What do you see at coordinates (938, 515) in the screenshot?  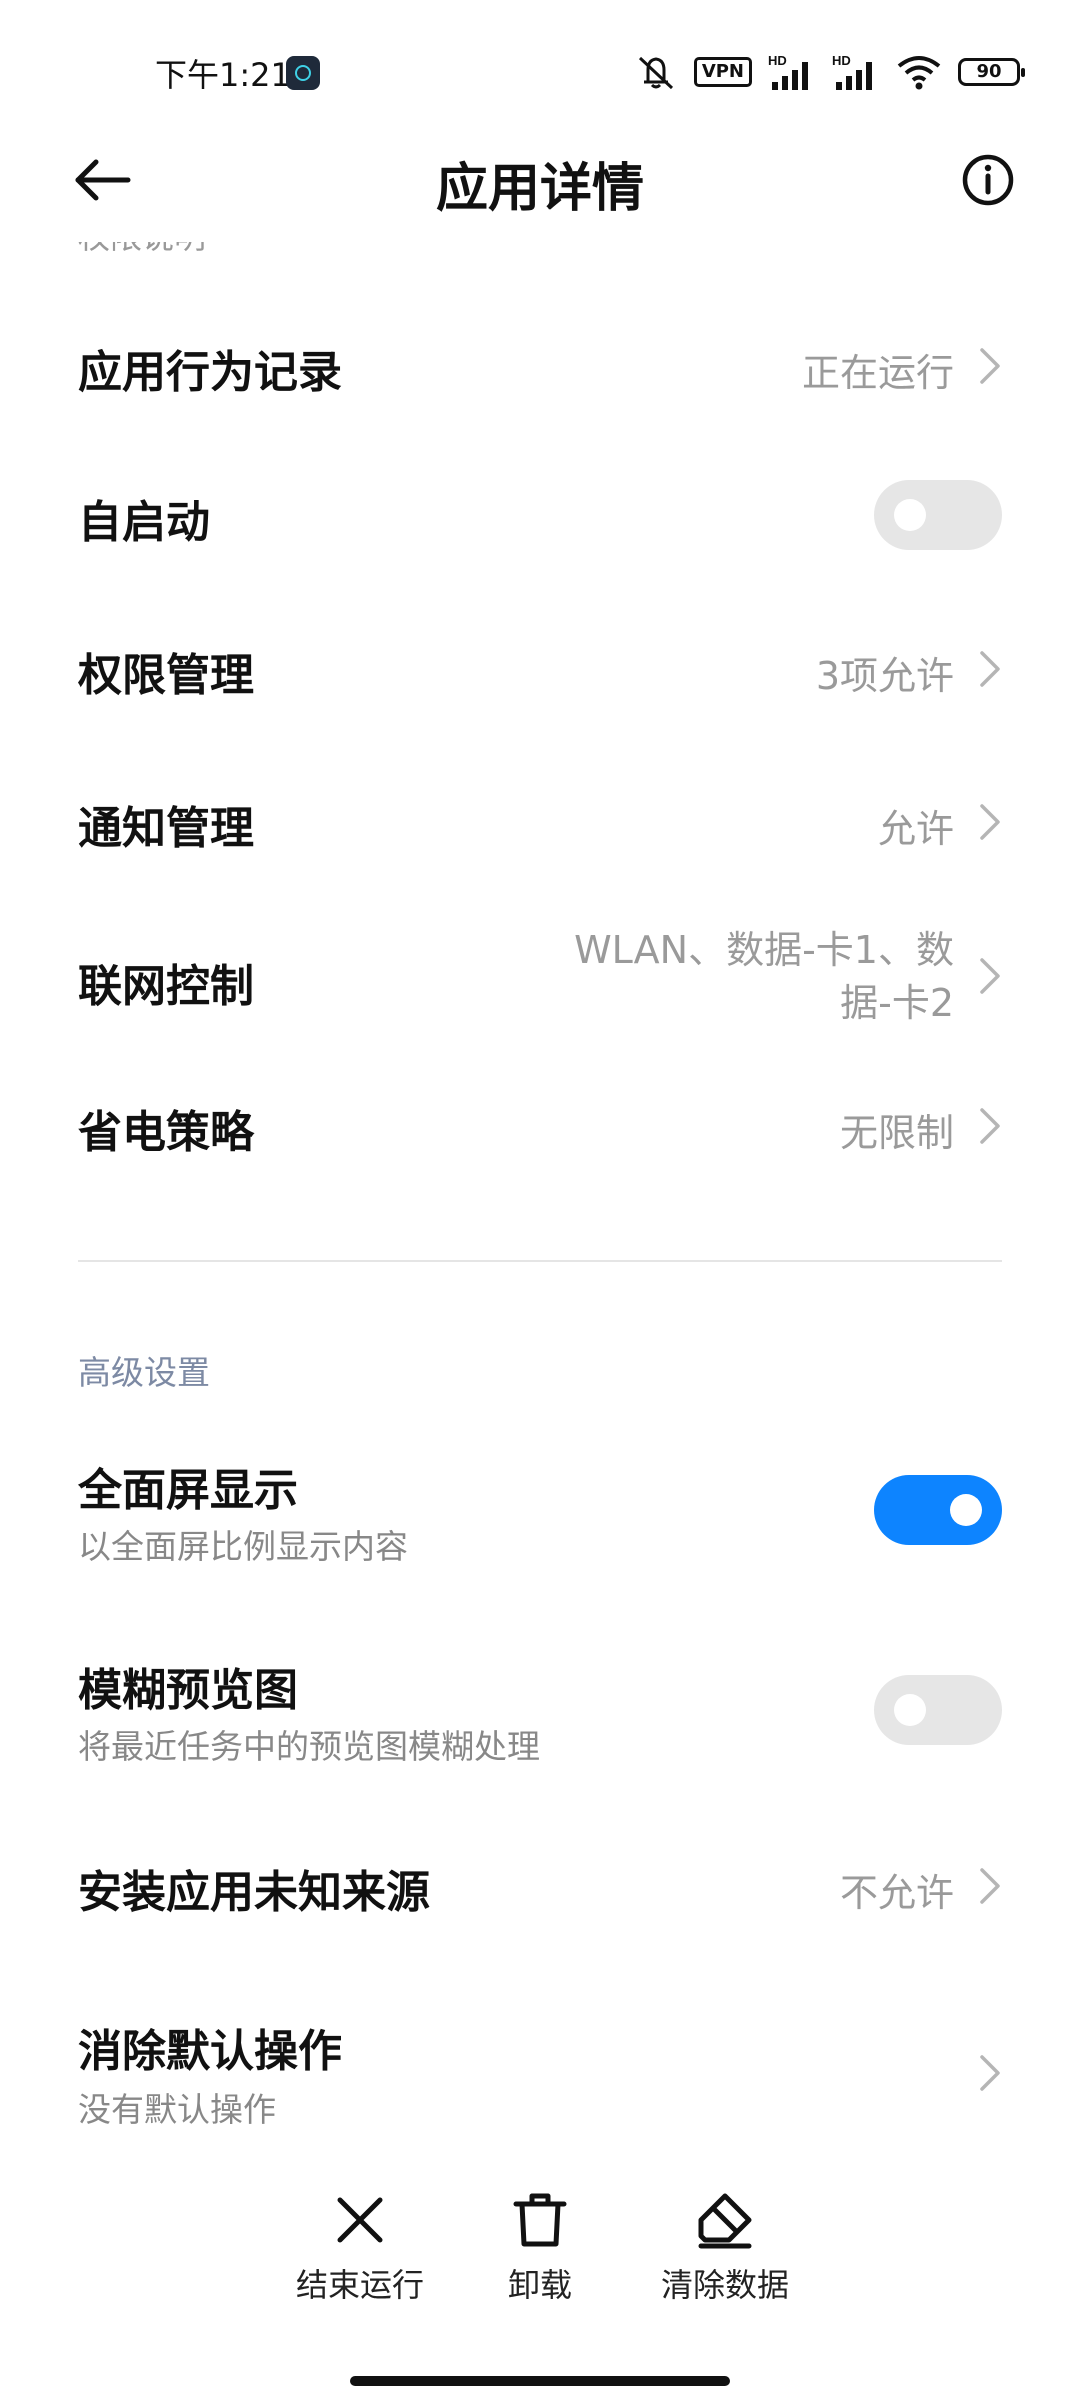 I see `autostart-toggle` at bounding box center [938, 515].